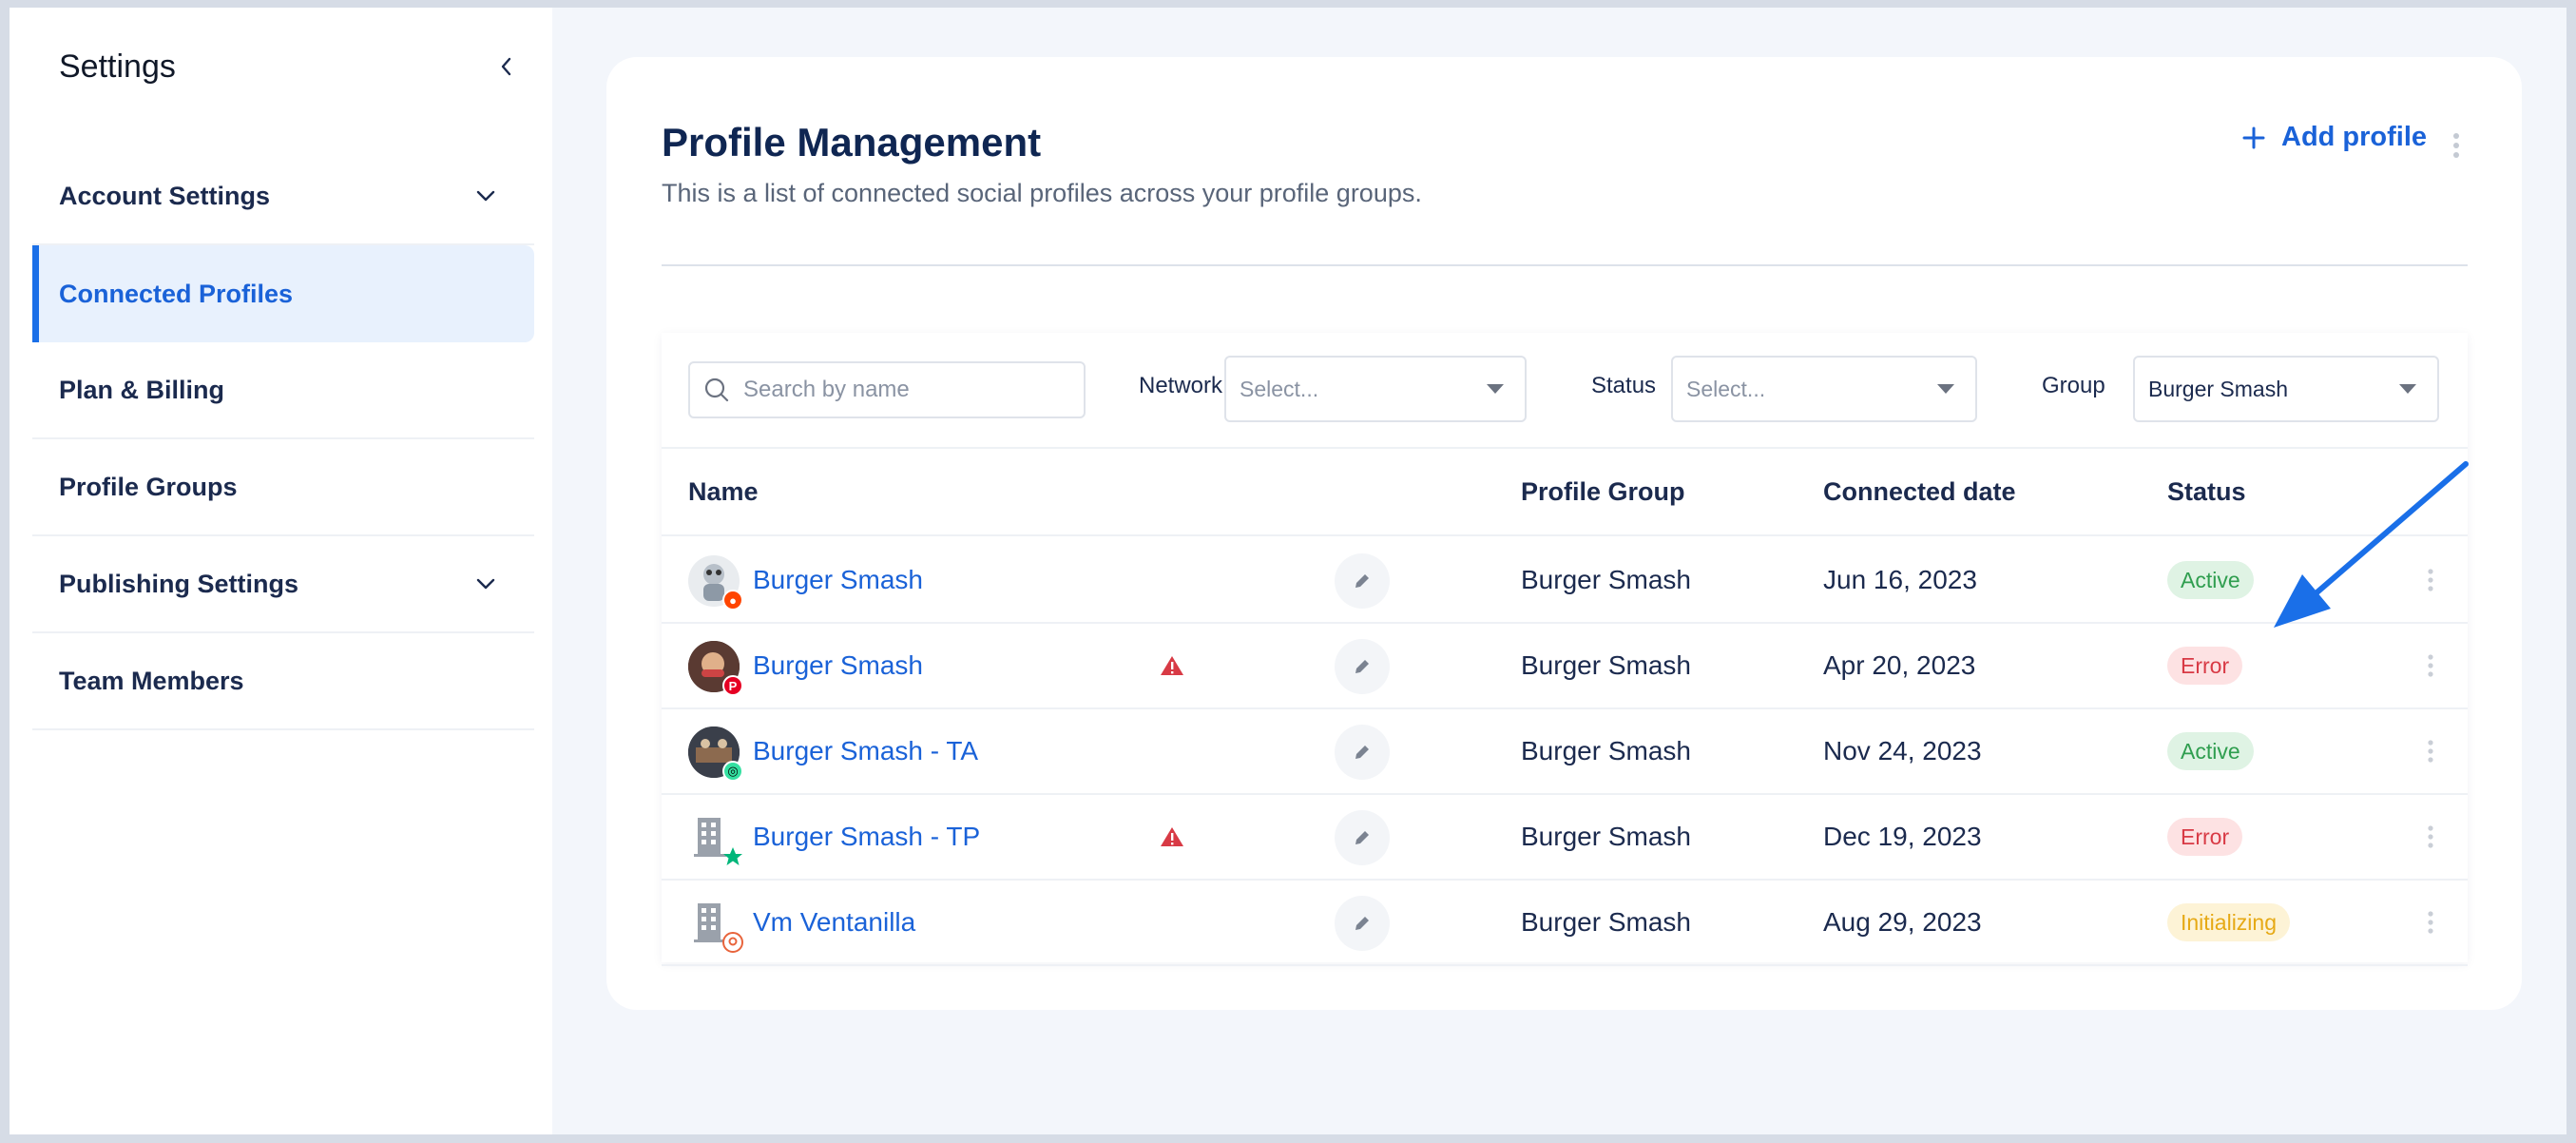 The height and width of the screenshot is (1143, 2576). I want to click on sidebar-item-publishing-settings: Publishing Settings, so click(283, 585).